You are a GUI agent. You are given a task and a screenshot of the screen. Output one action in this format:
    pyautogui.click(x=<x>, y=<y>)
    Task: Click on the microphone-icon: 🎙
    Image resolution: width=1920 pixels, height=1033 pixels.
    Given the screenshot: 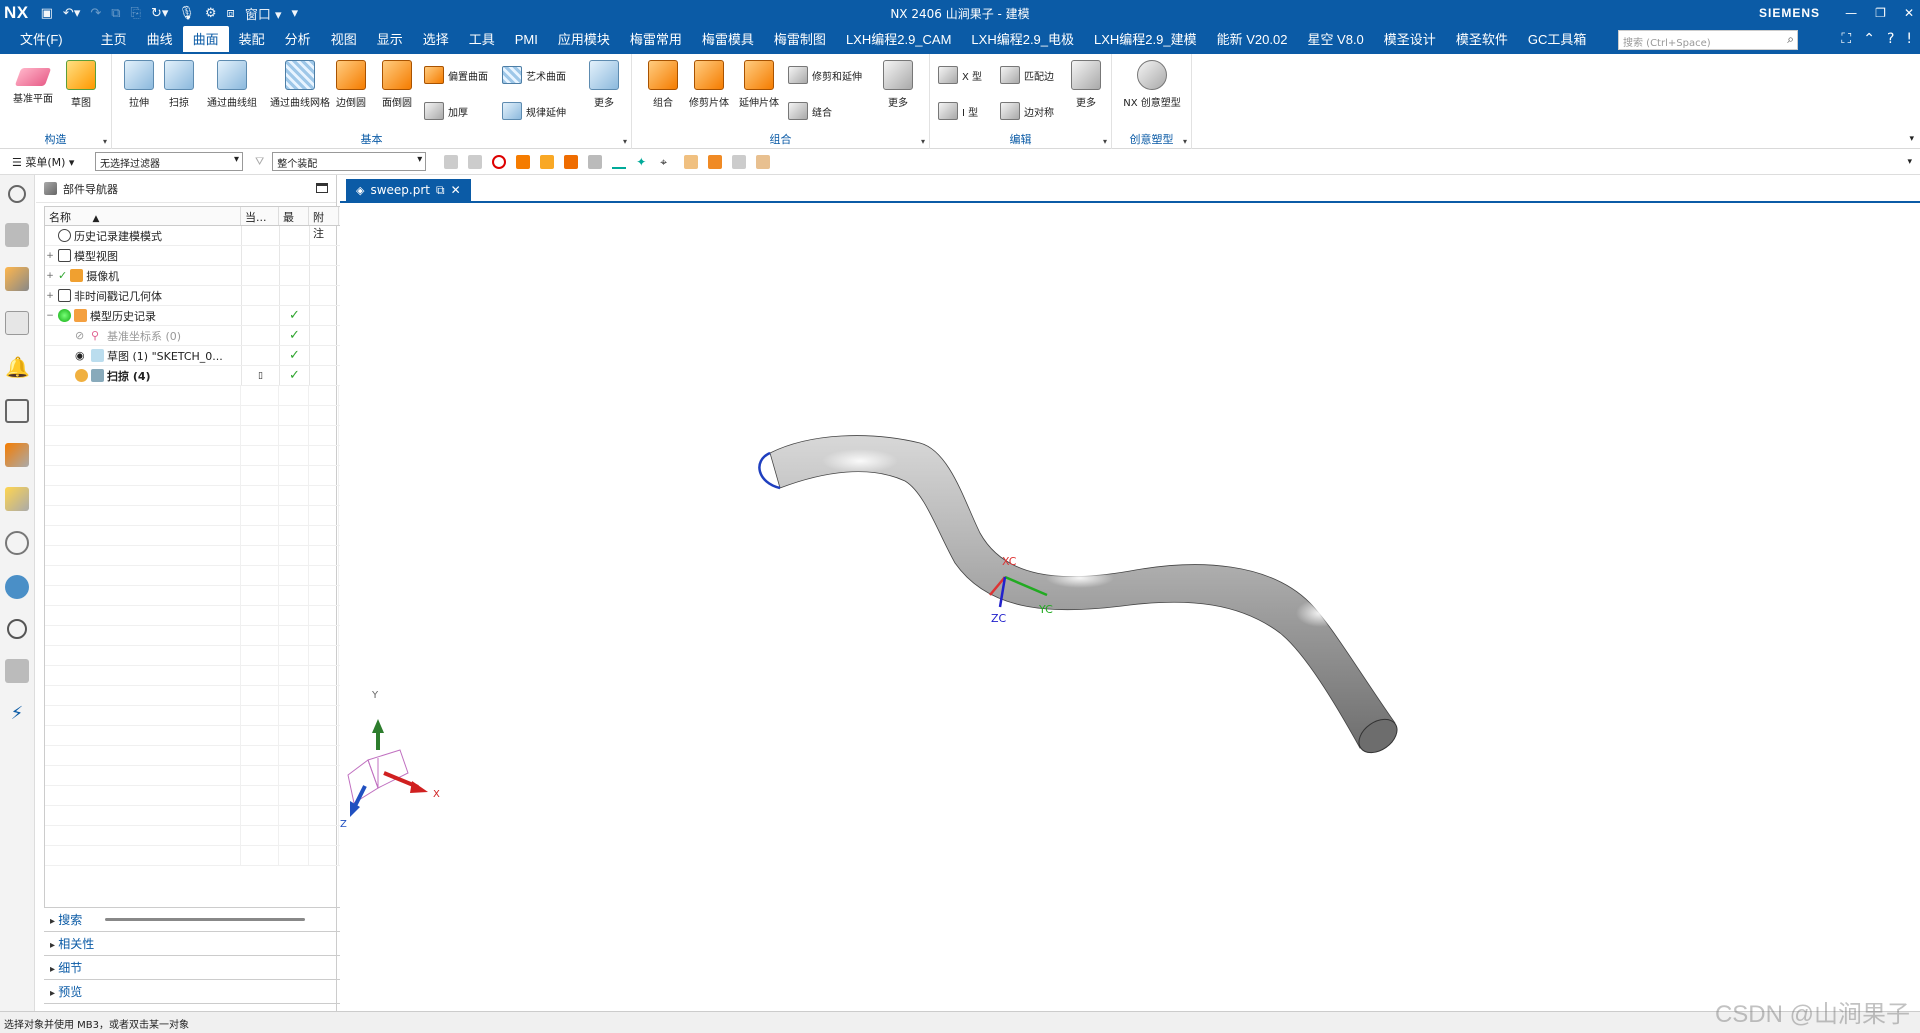 What is the action you would take?
    pyautogui.click(x=186, y=13)
    